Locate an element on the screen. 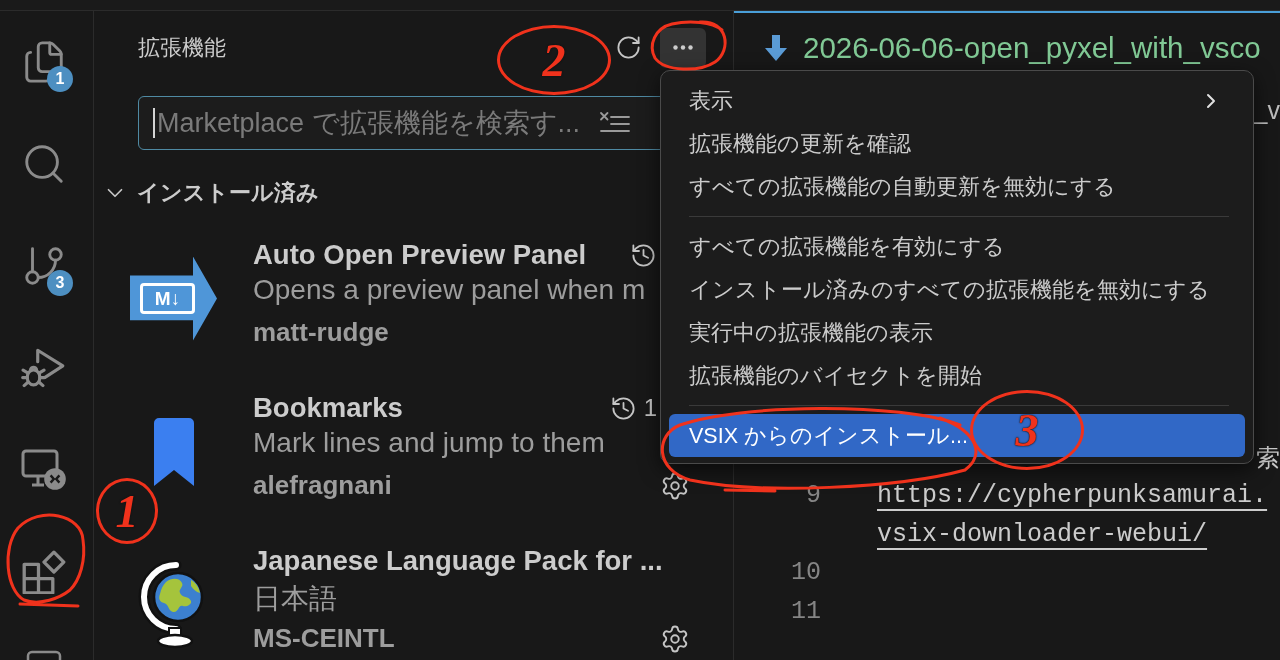  code-text: 索 is located at coordinates (1268, 457).